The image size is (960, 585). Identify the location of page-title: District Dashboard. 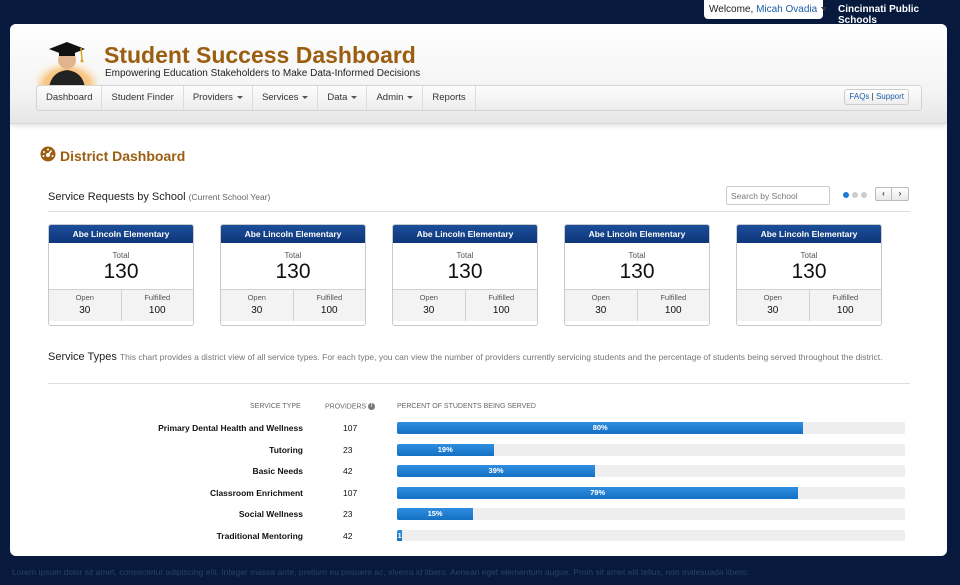
(112, 155).